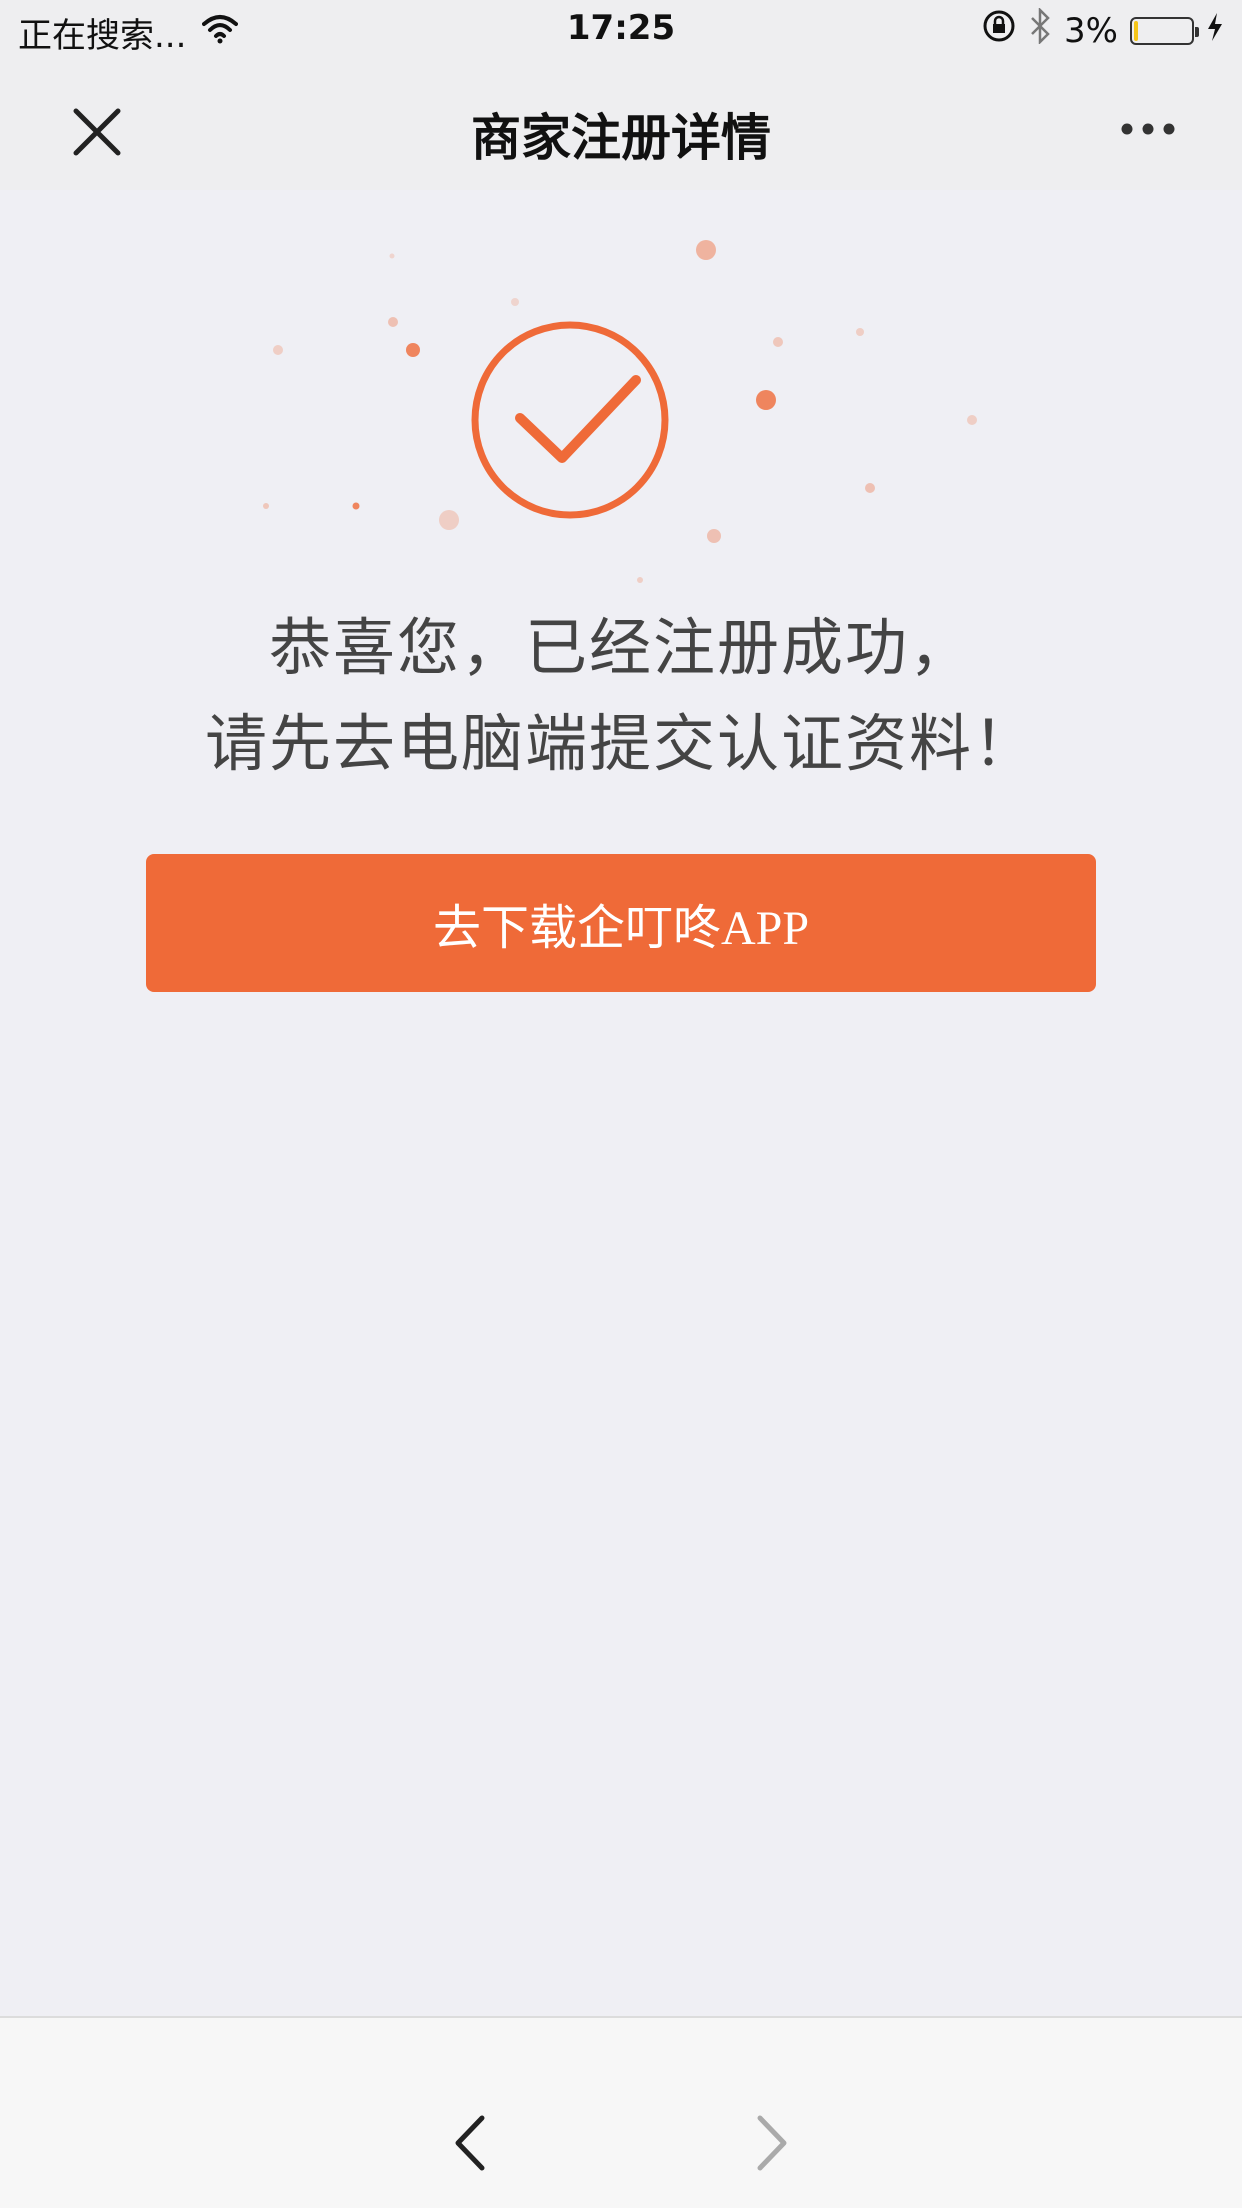 The image size is (1242, 2208). I want to click on more-icon, so click(1148, 129).